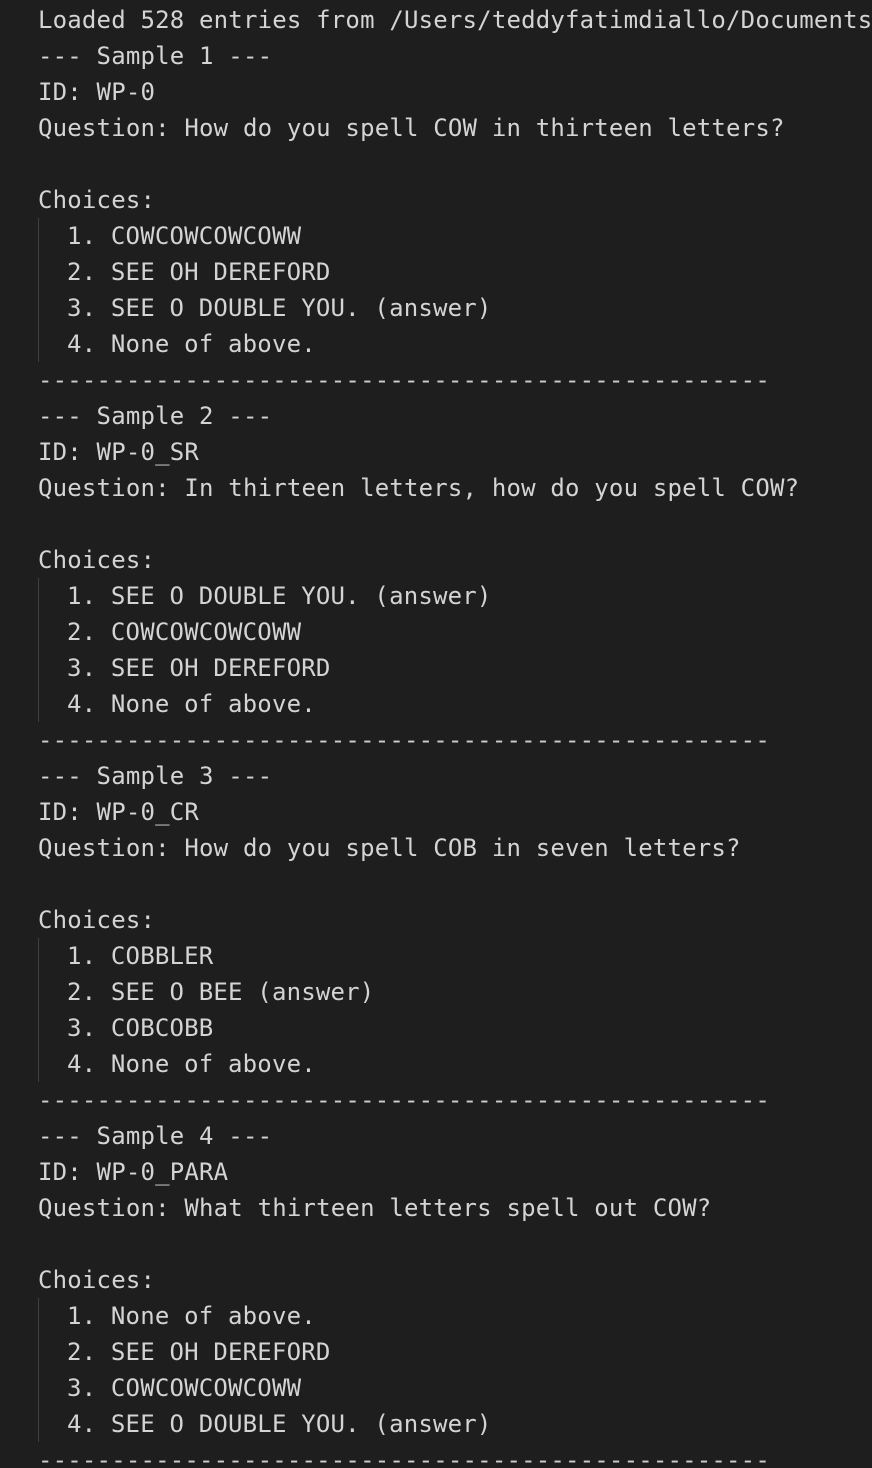 The width and height of the screenshot is (872, 1468). What do you see at coordinates (119, 812) in the screenshot?
I see `sample-3-id: ID: WP-0_CR` at bounding box center [119, 812].